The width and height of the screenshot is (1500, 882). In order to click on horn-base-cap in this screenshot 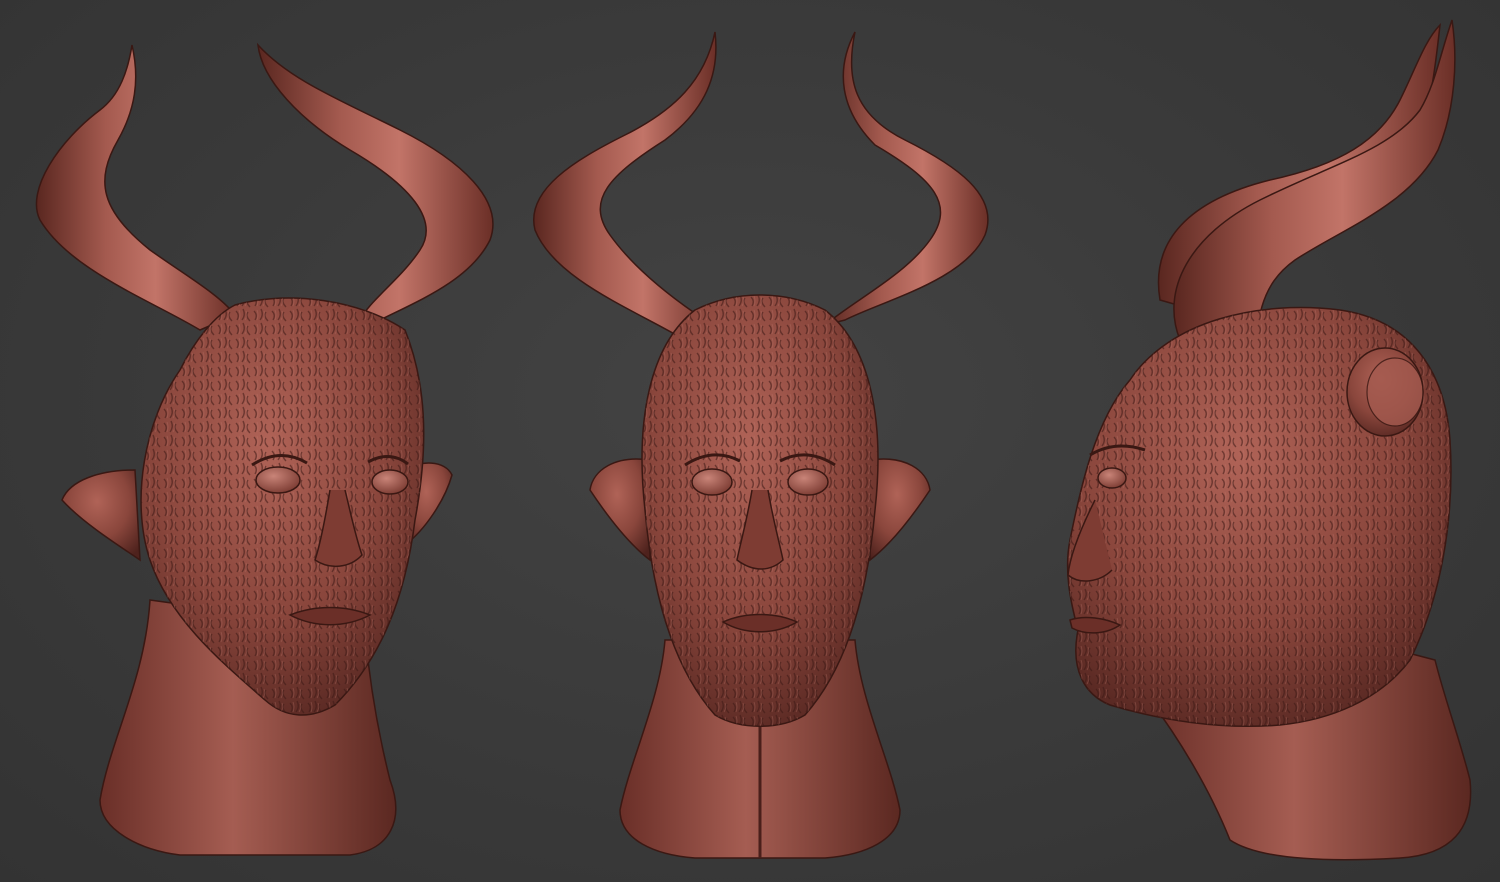, I will do `click(1385, 392)`.